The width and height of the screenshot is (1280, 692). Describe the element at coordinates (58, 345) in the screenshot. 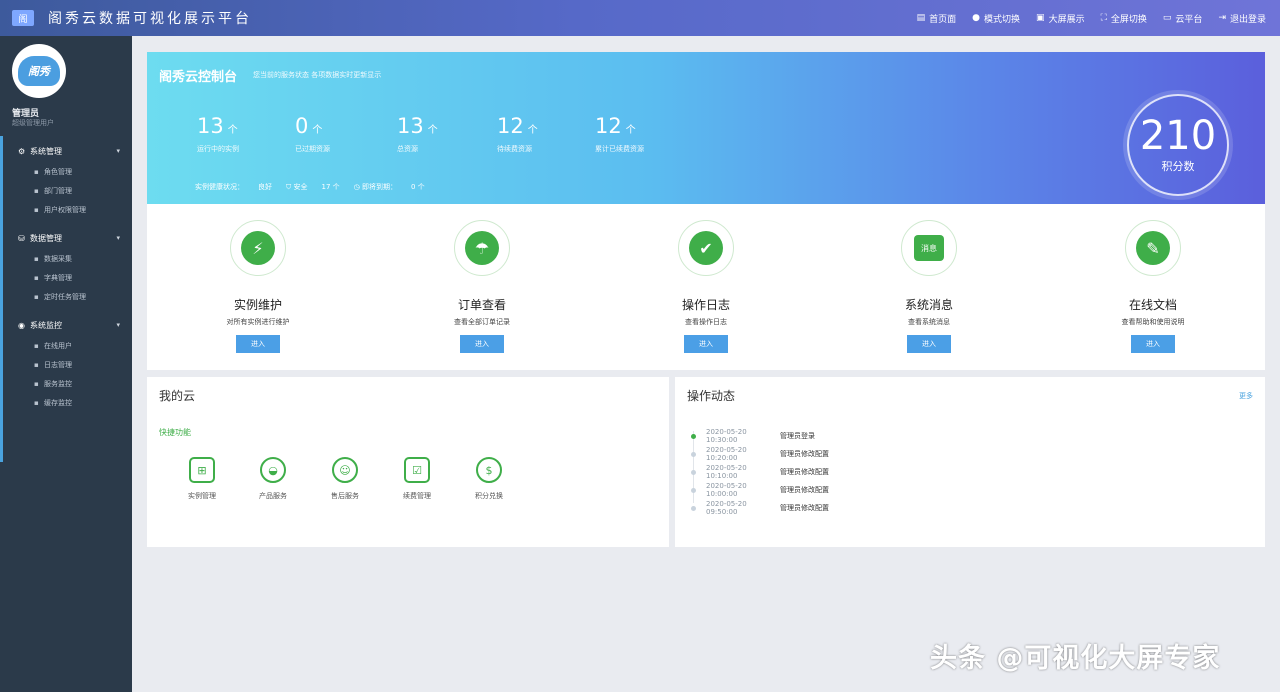

I see `sidebar-item-label: 在线用户` at that location.